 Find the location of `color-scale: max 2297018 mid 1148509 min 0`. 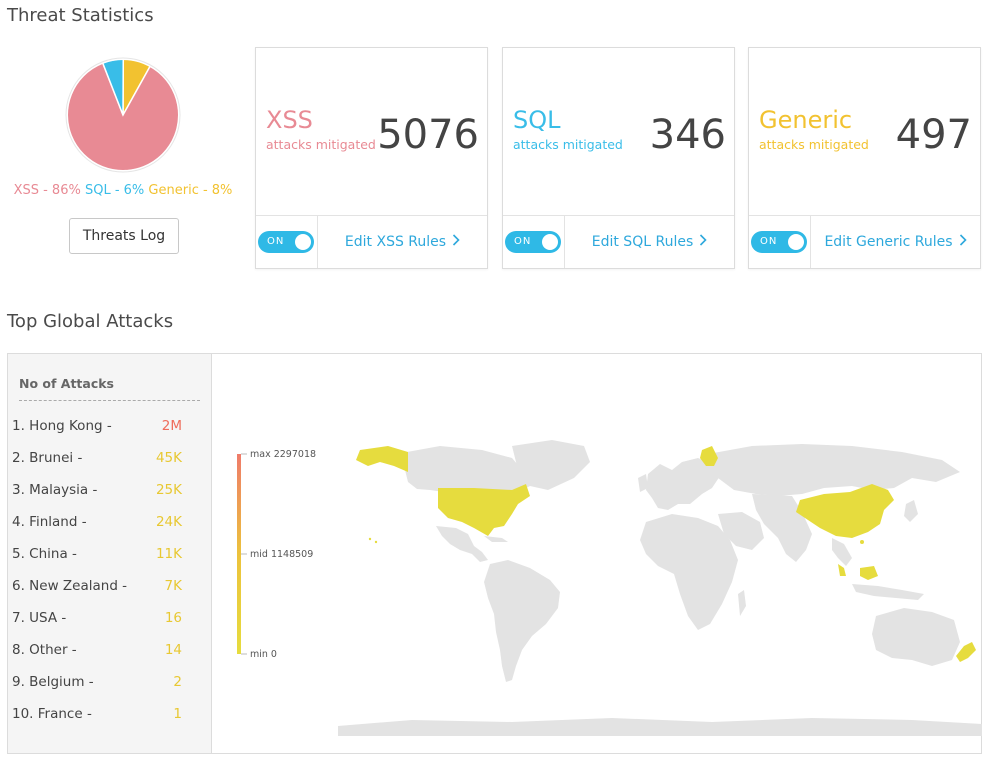

color-scale: max 2297018 mid 1148509 min 0 is located at coordinates (276, 554).